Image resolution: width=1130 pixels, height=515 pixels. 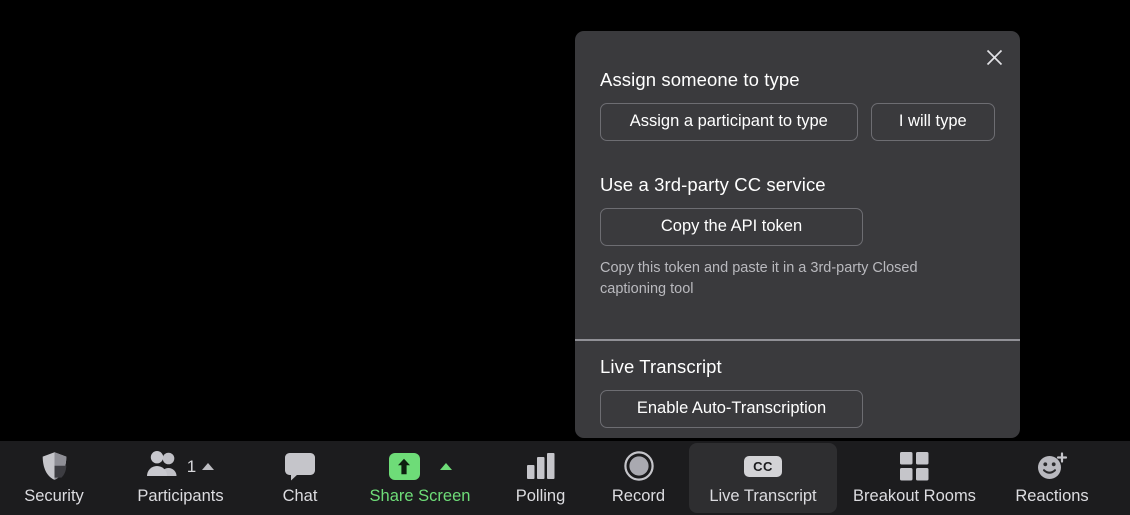 What do you see at coordinates (914, 496) in the screenshot?
I see `toolbar-label-breakout-rooms: Breakout Rooms` at bounding box center [914, 496].